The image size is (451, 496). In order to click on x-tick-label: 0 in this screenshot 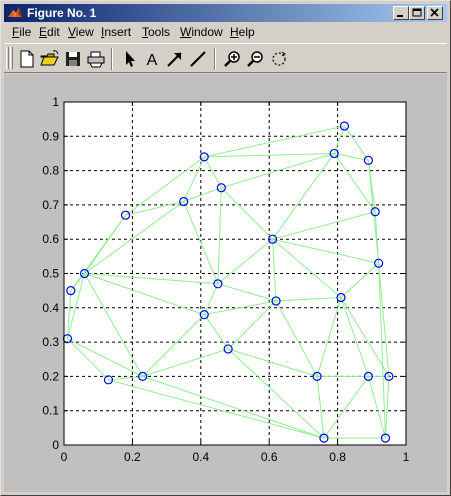, I will do `click(64, 457)`.